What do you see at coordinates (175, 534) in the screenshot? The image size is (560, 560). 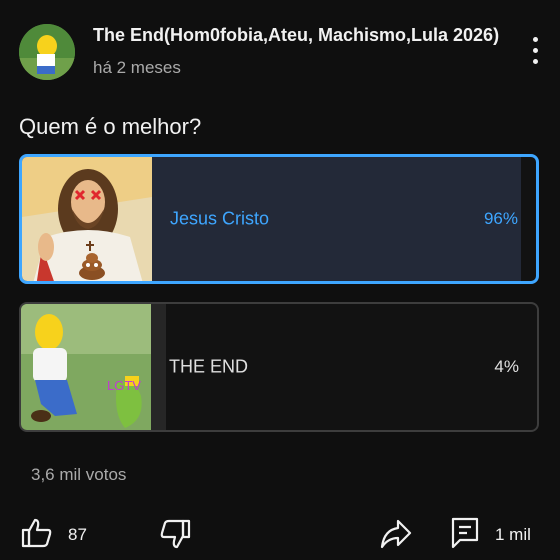 I see `thumbs-down-icon` at bounding box center [175, 534].